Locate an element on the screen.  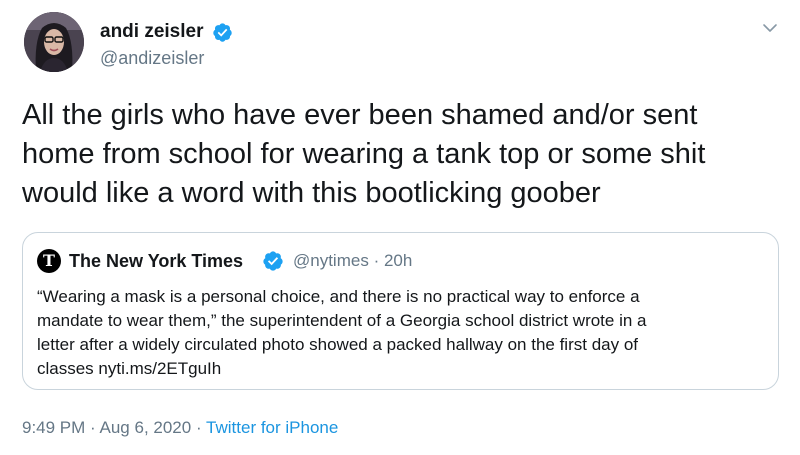
quoted-author-handle: @nytimes is located at coordinates (331, 260).